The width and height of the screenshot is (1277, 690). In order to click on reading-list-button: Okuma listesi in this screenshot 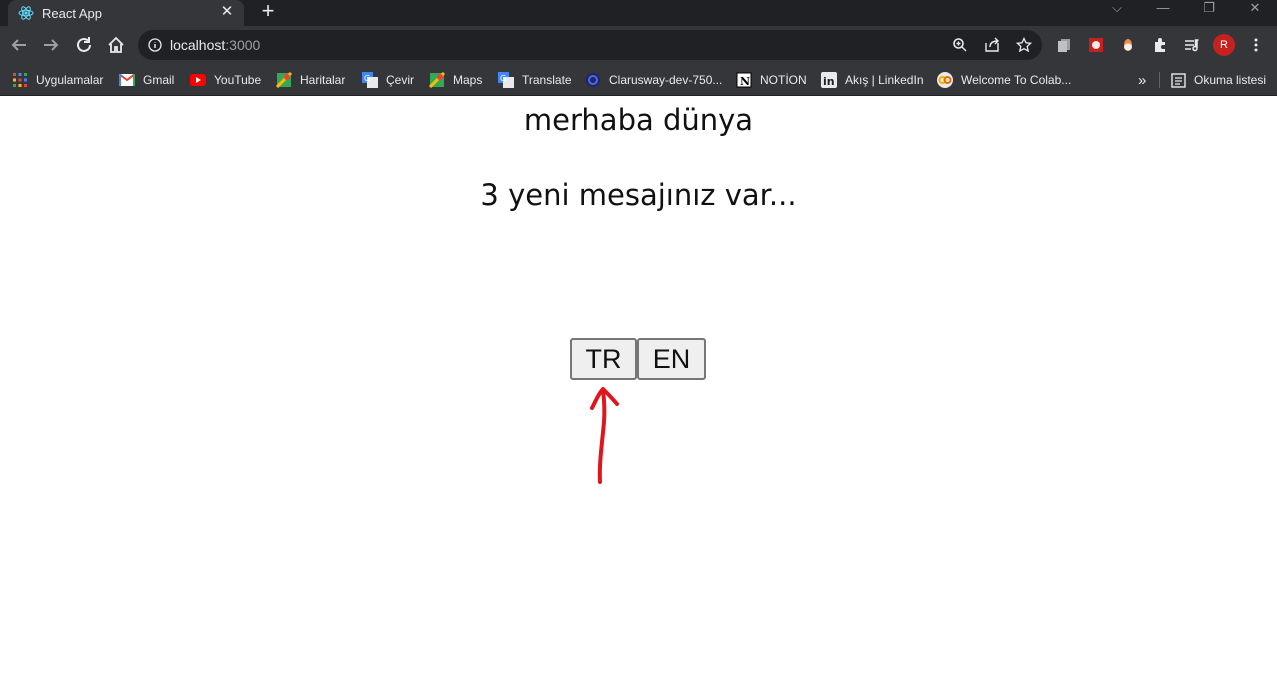, I will do `click(1218, 80)`.